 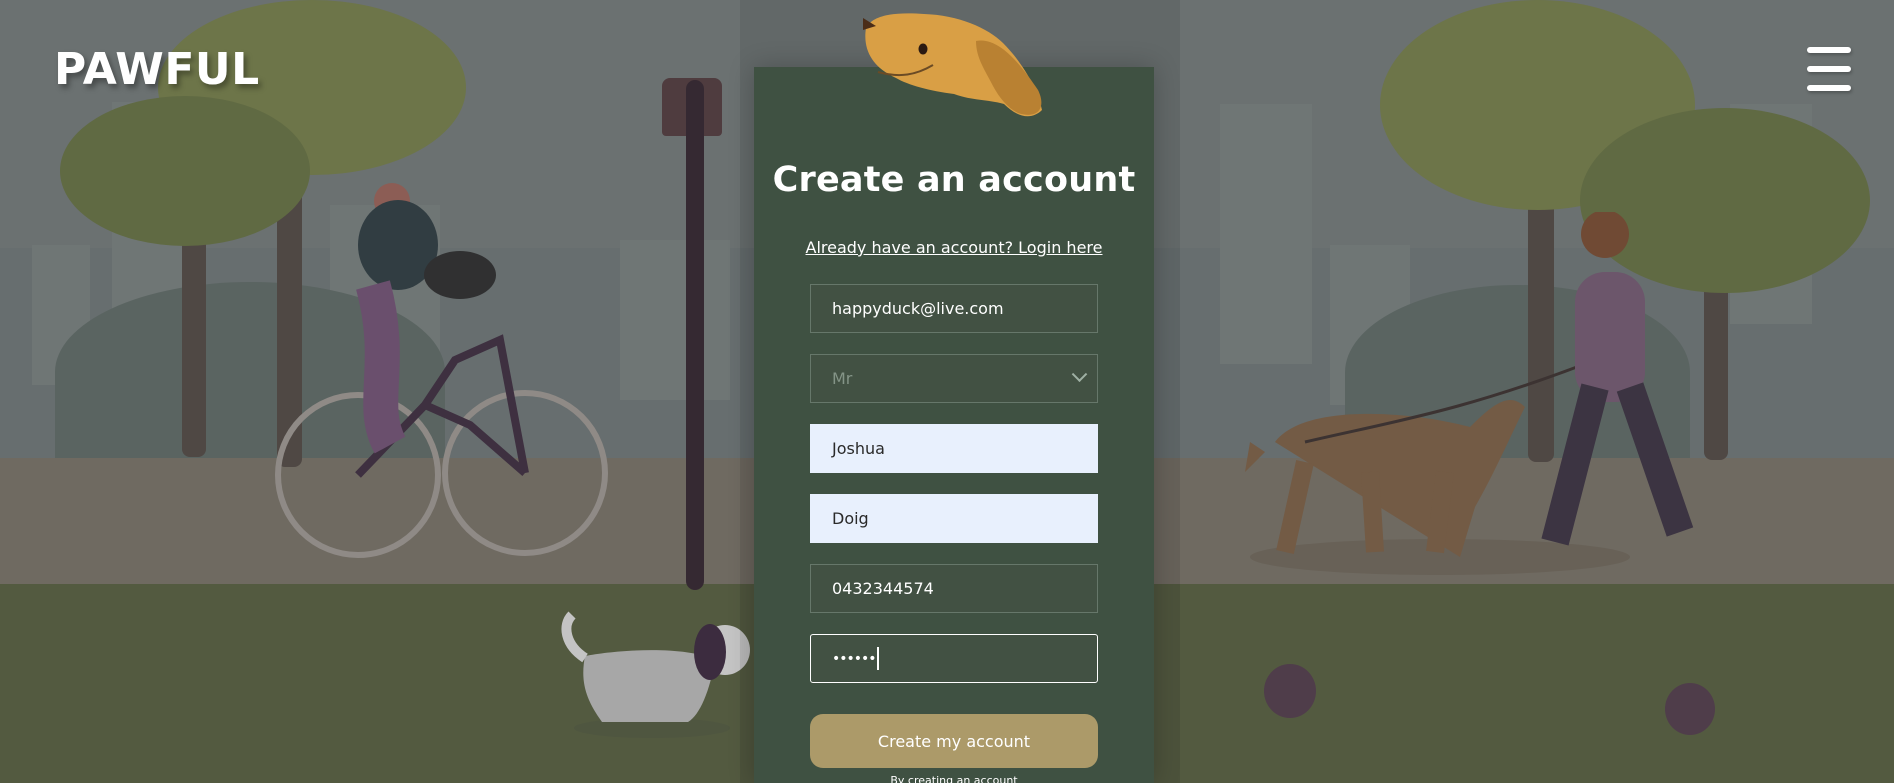 I want to click on salutation-select: Mr, so click(x=954, y=378).